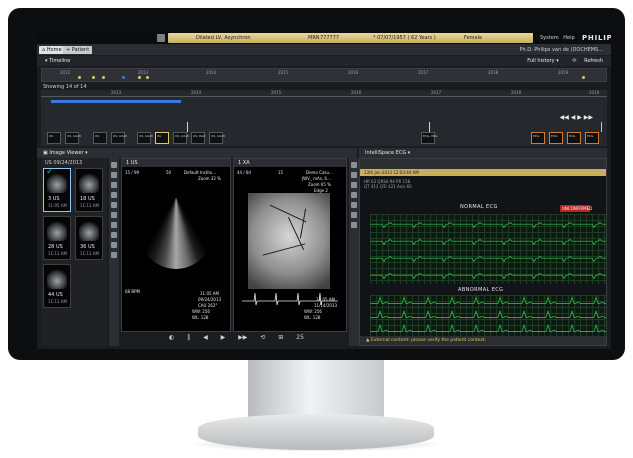 Image resolution: width=633 pixels, height=458 pixels. Describe the element at coordinates (404, 38) in the screenshot. I see `dob-text: * 07/07/1957 ( 62 Years )` at that location.